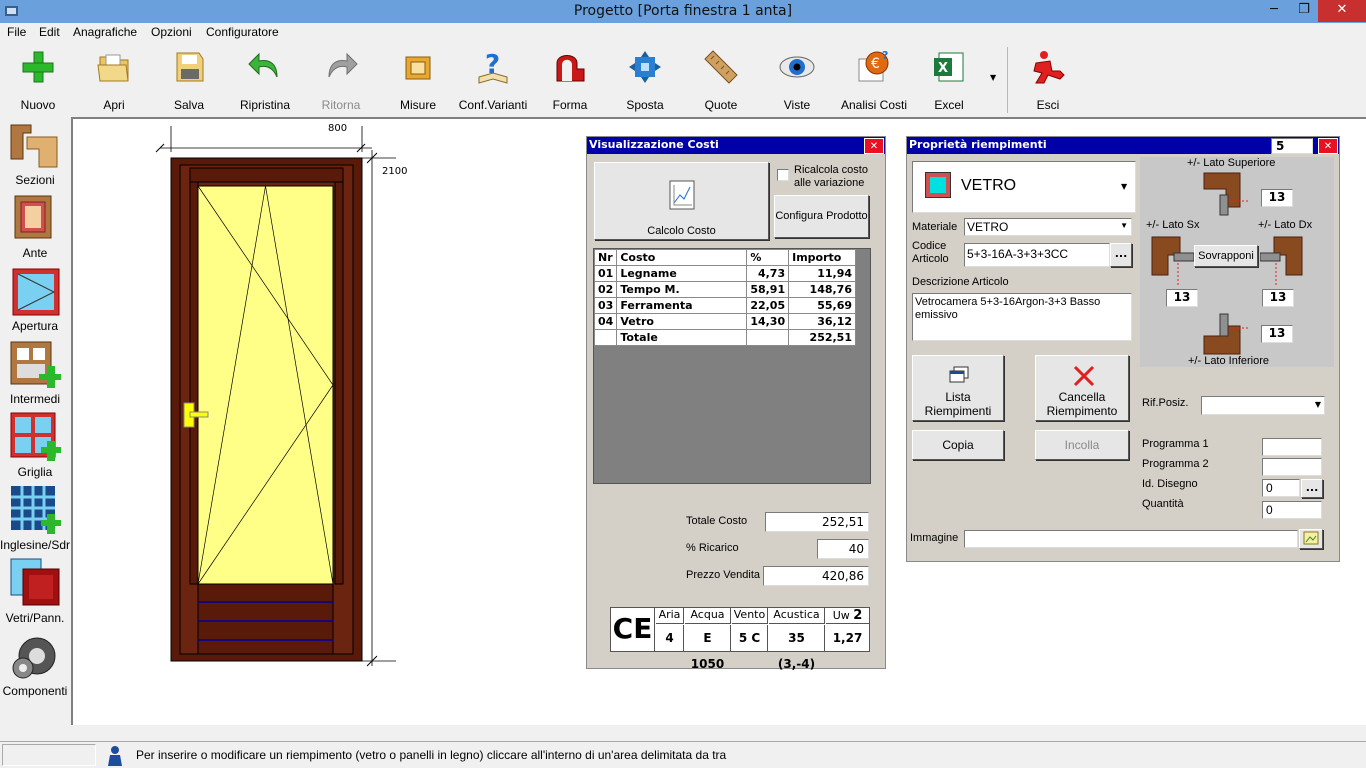 This screenshot has width=1366, height=768. I want to click on sposta-label: Sposta, so click(645, 105).